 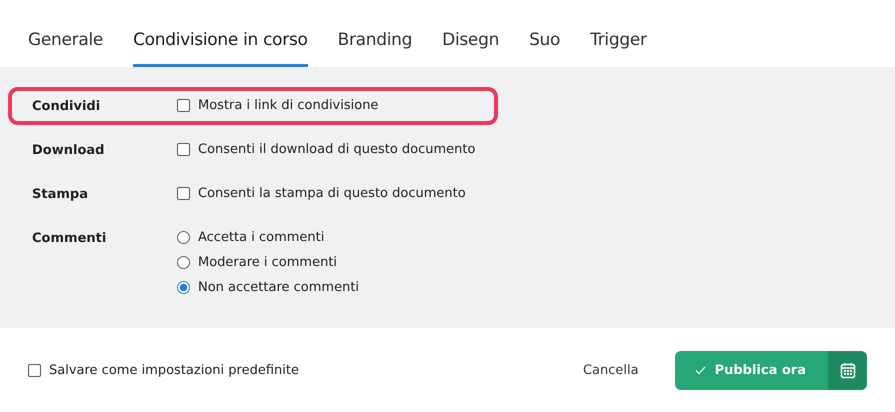 What do you see at coordinates (261, 237) in the screenshot?
I see `option-label: Accetta i commenti` at bounding box center [261, 237].